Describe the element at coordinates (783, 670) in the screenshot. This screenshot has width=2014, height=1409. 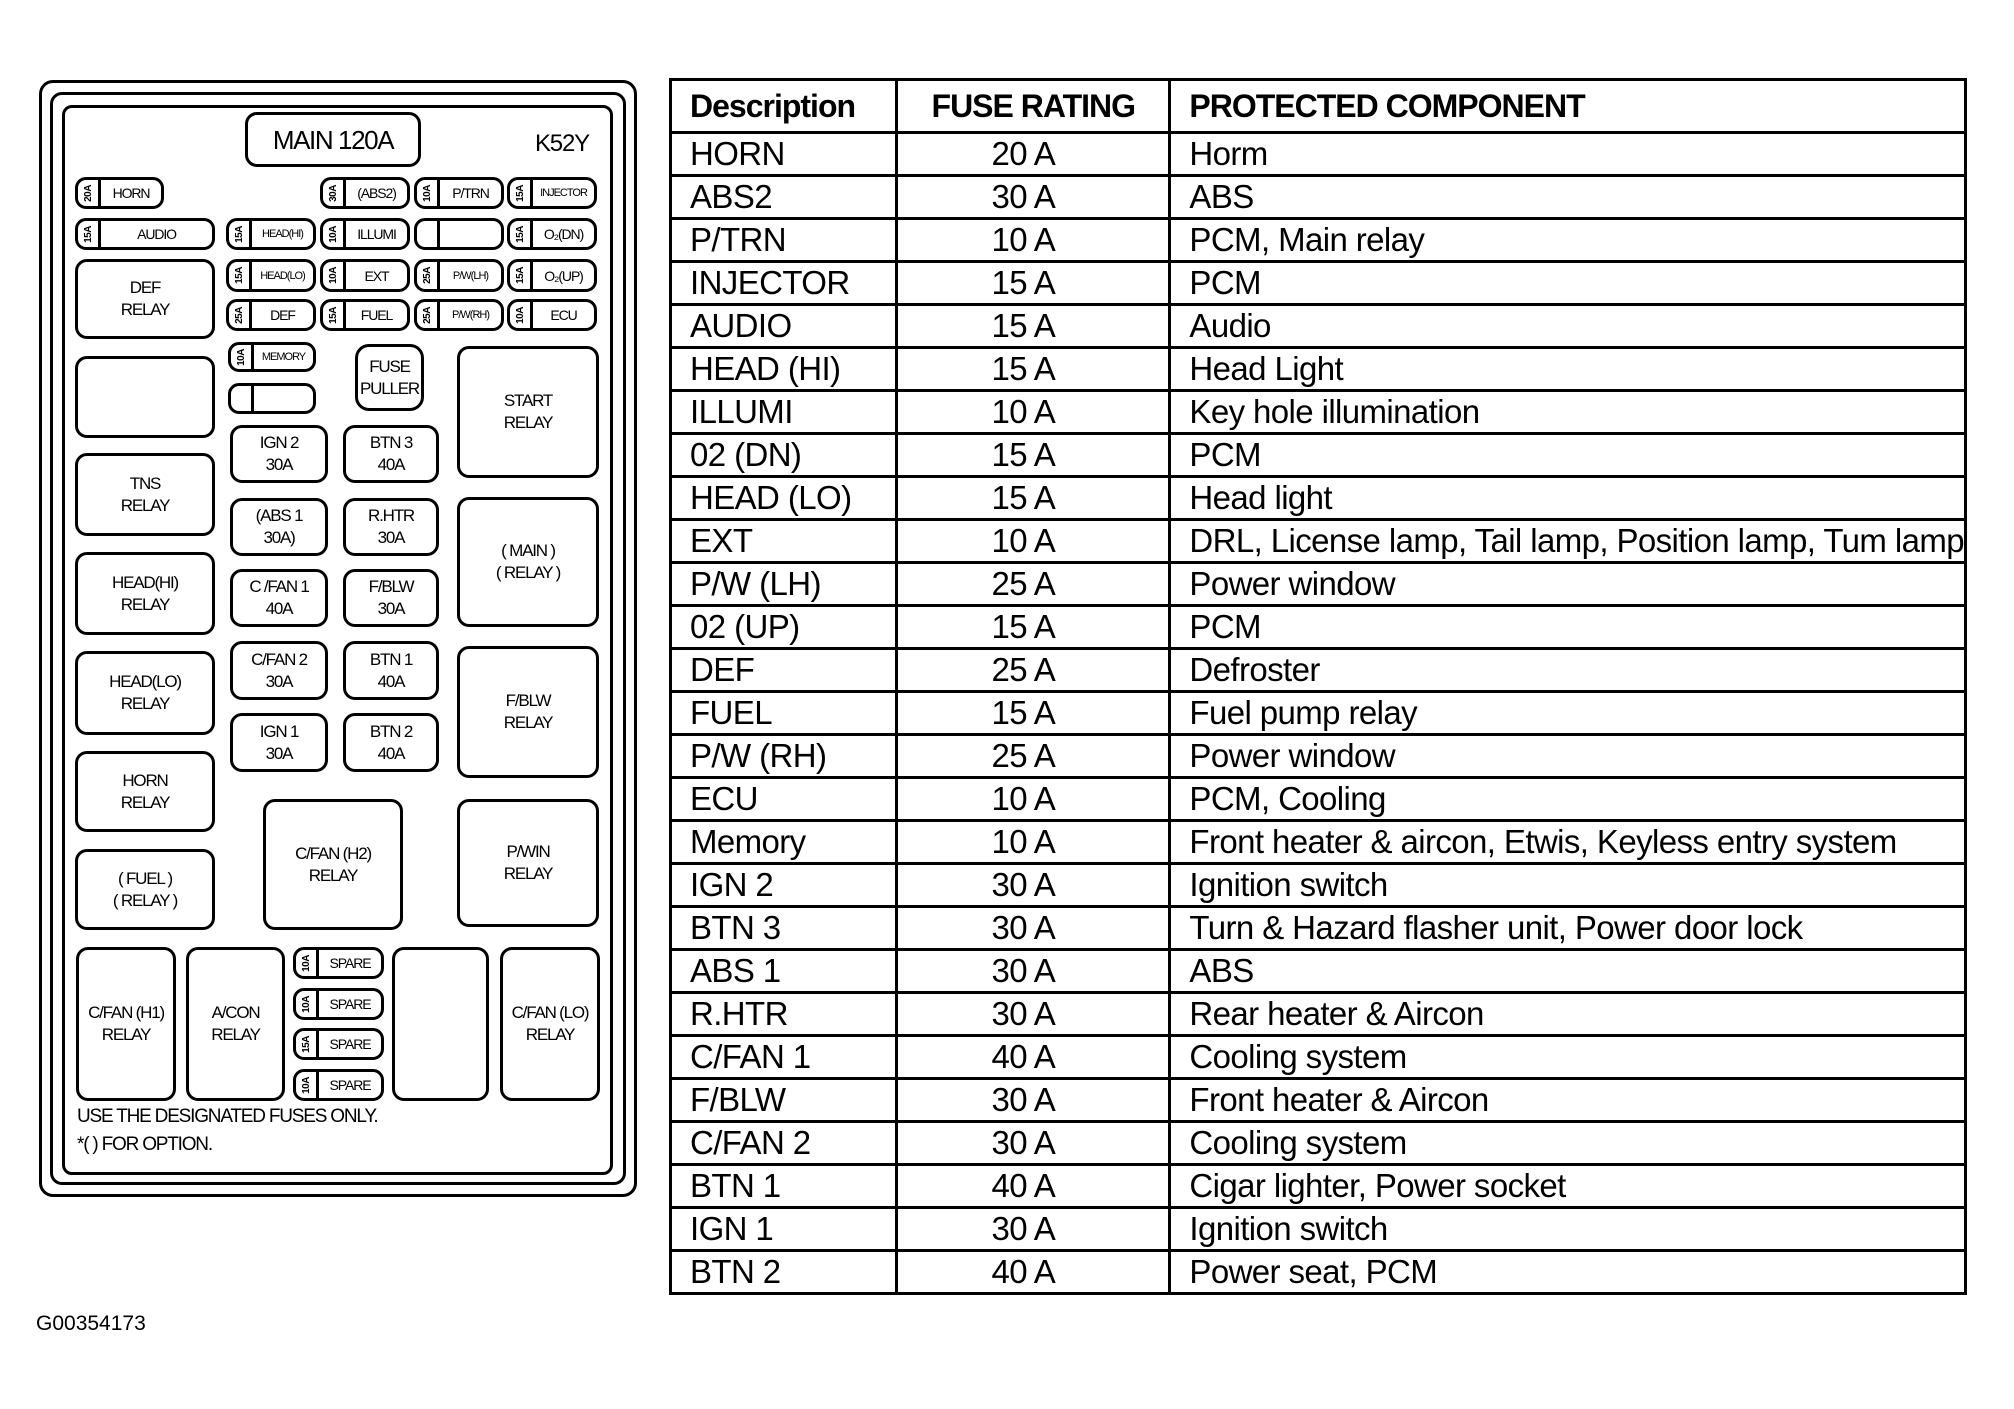
I see `cell-description: DEF` at that location.